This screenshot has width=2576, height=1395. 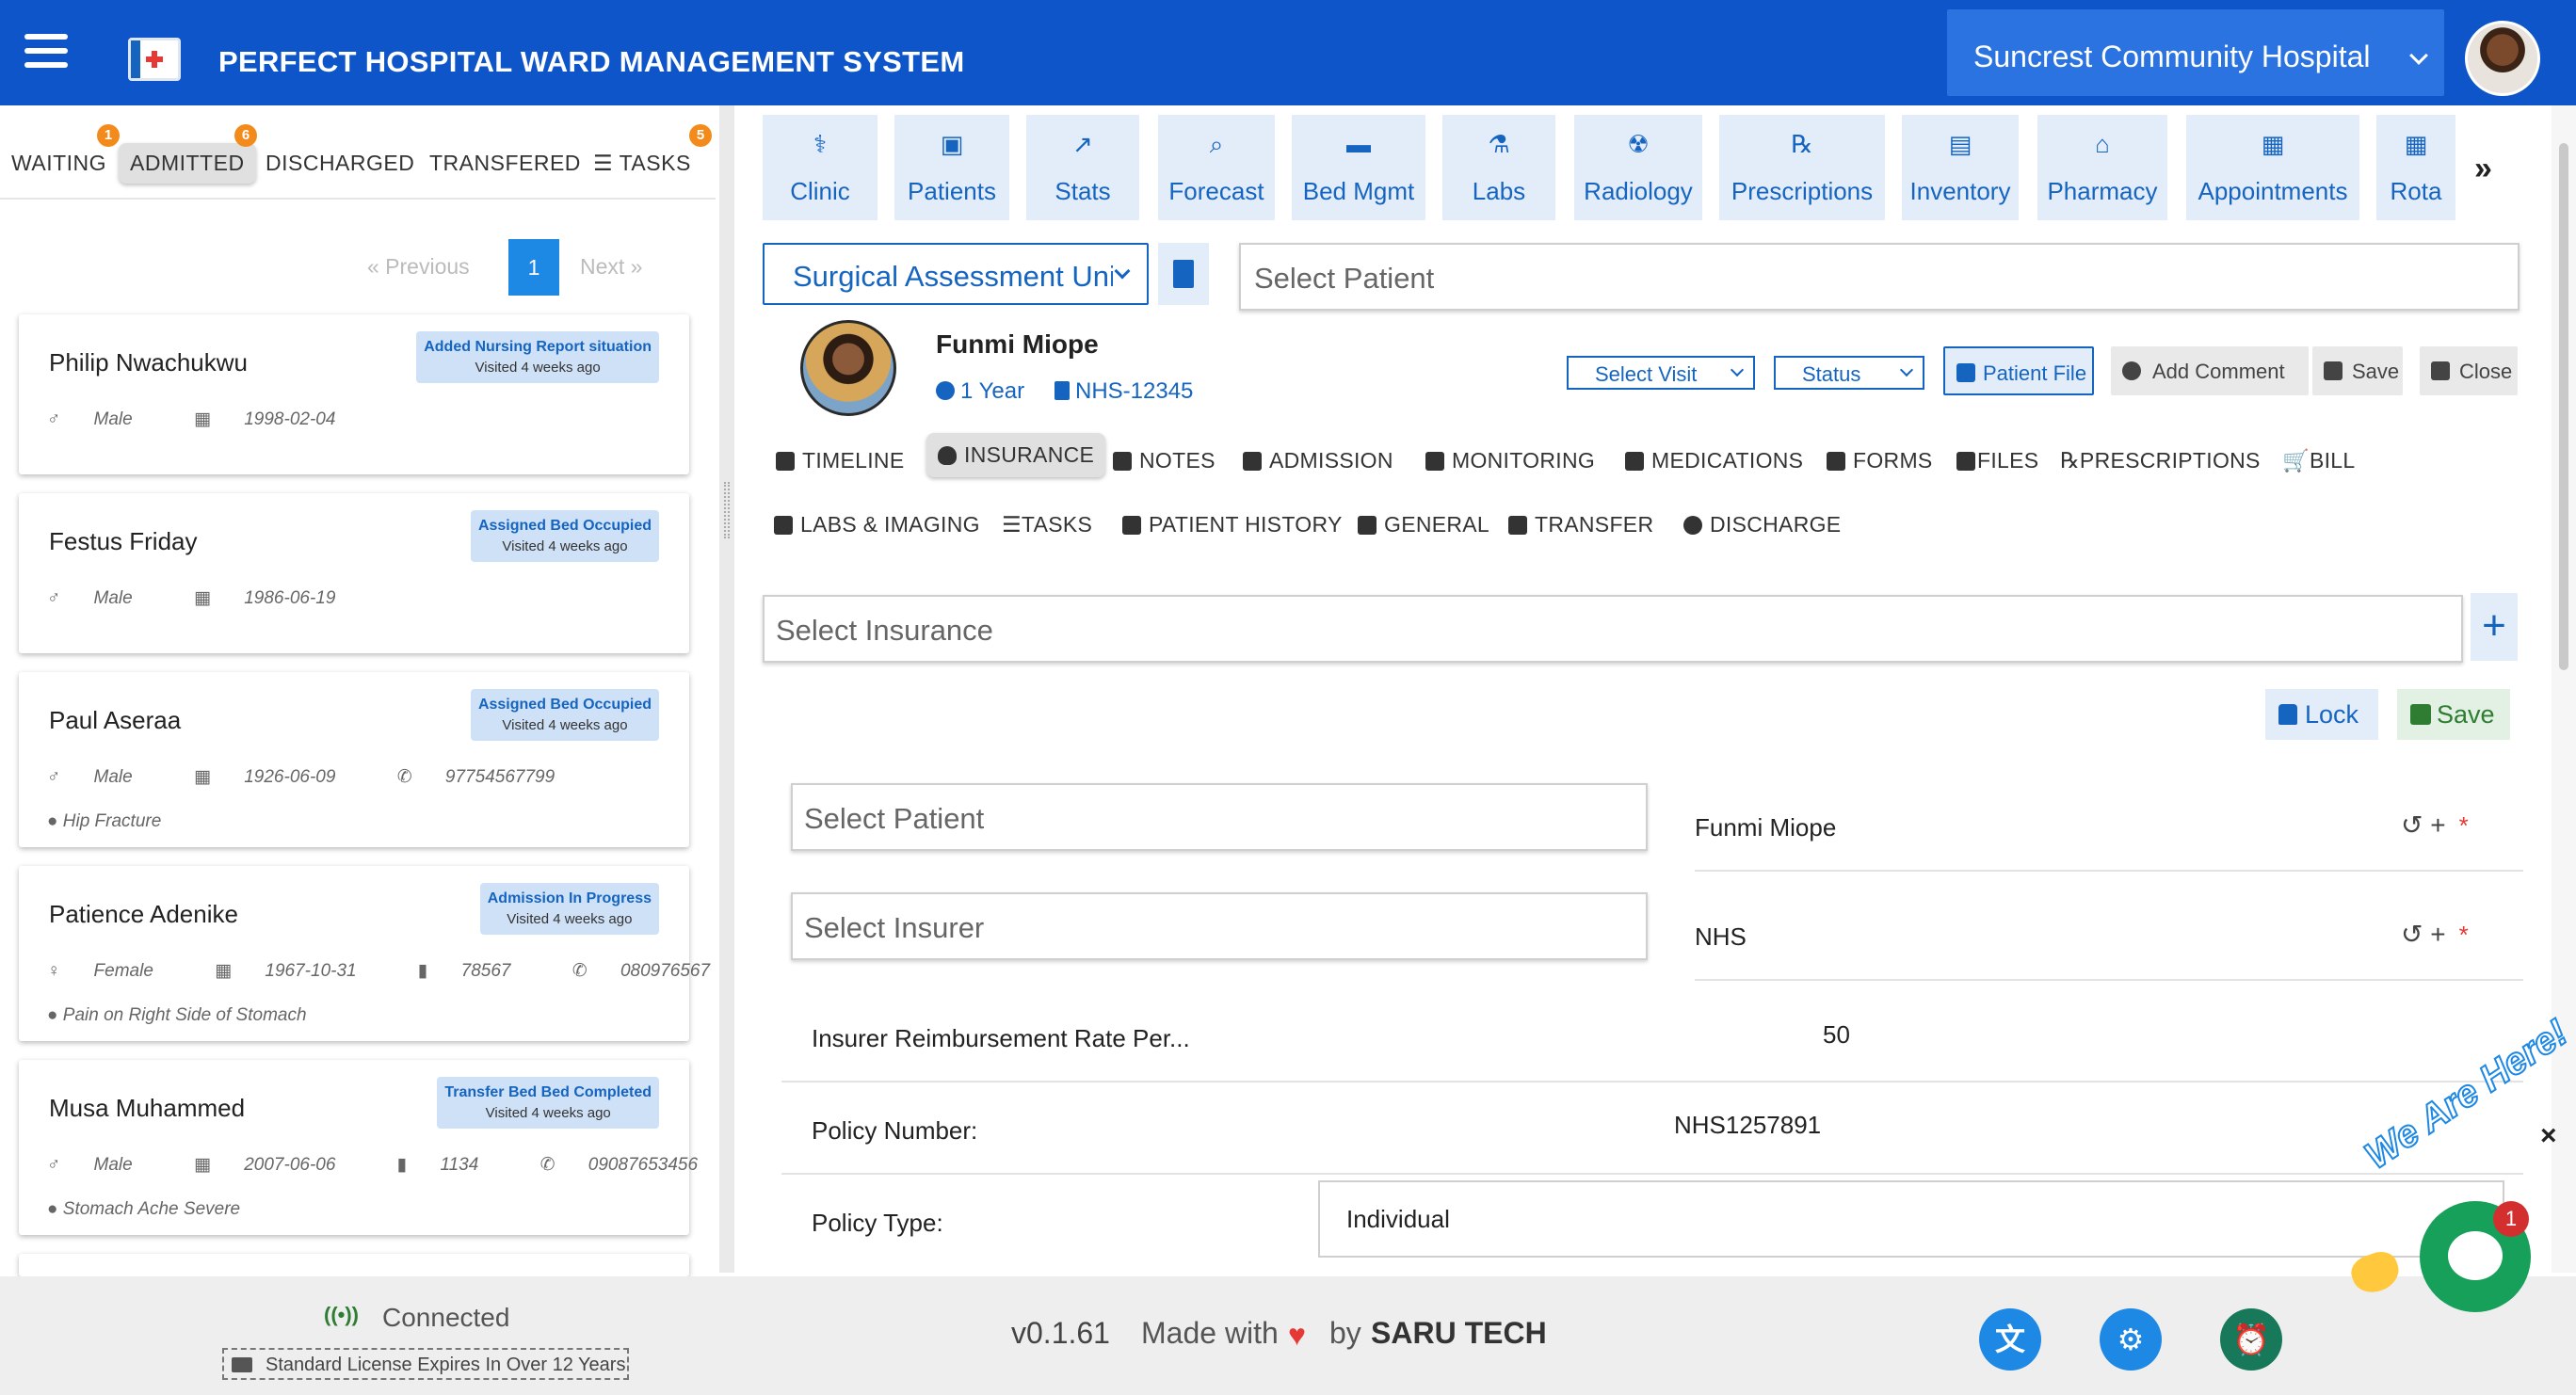 What do you see at coordinates (2548, 1136) in the screenshot?
I see `close-chat-icon: ×` at bounding box center [2548, 1136].